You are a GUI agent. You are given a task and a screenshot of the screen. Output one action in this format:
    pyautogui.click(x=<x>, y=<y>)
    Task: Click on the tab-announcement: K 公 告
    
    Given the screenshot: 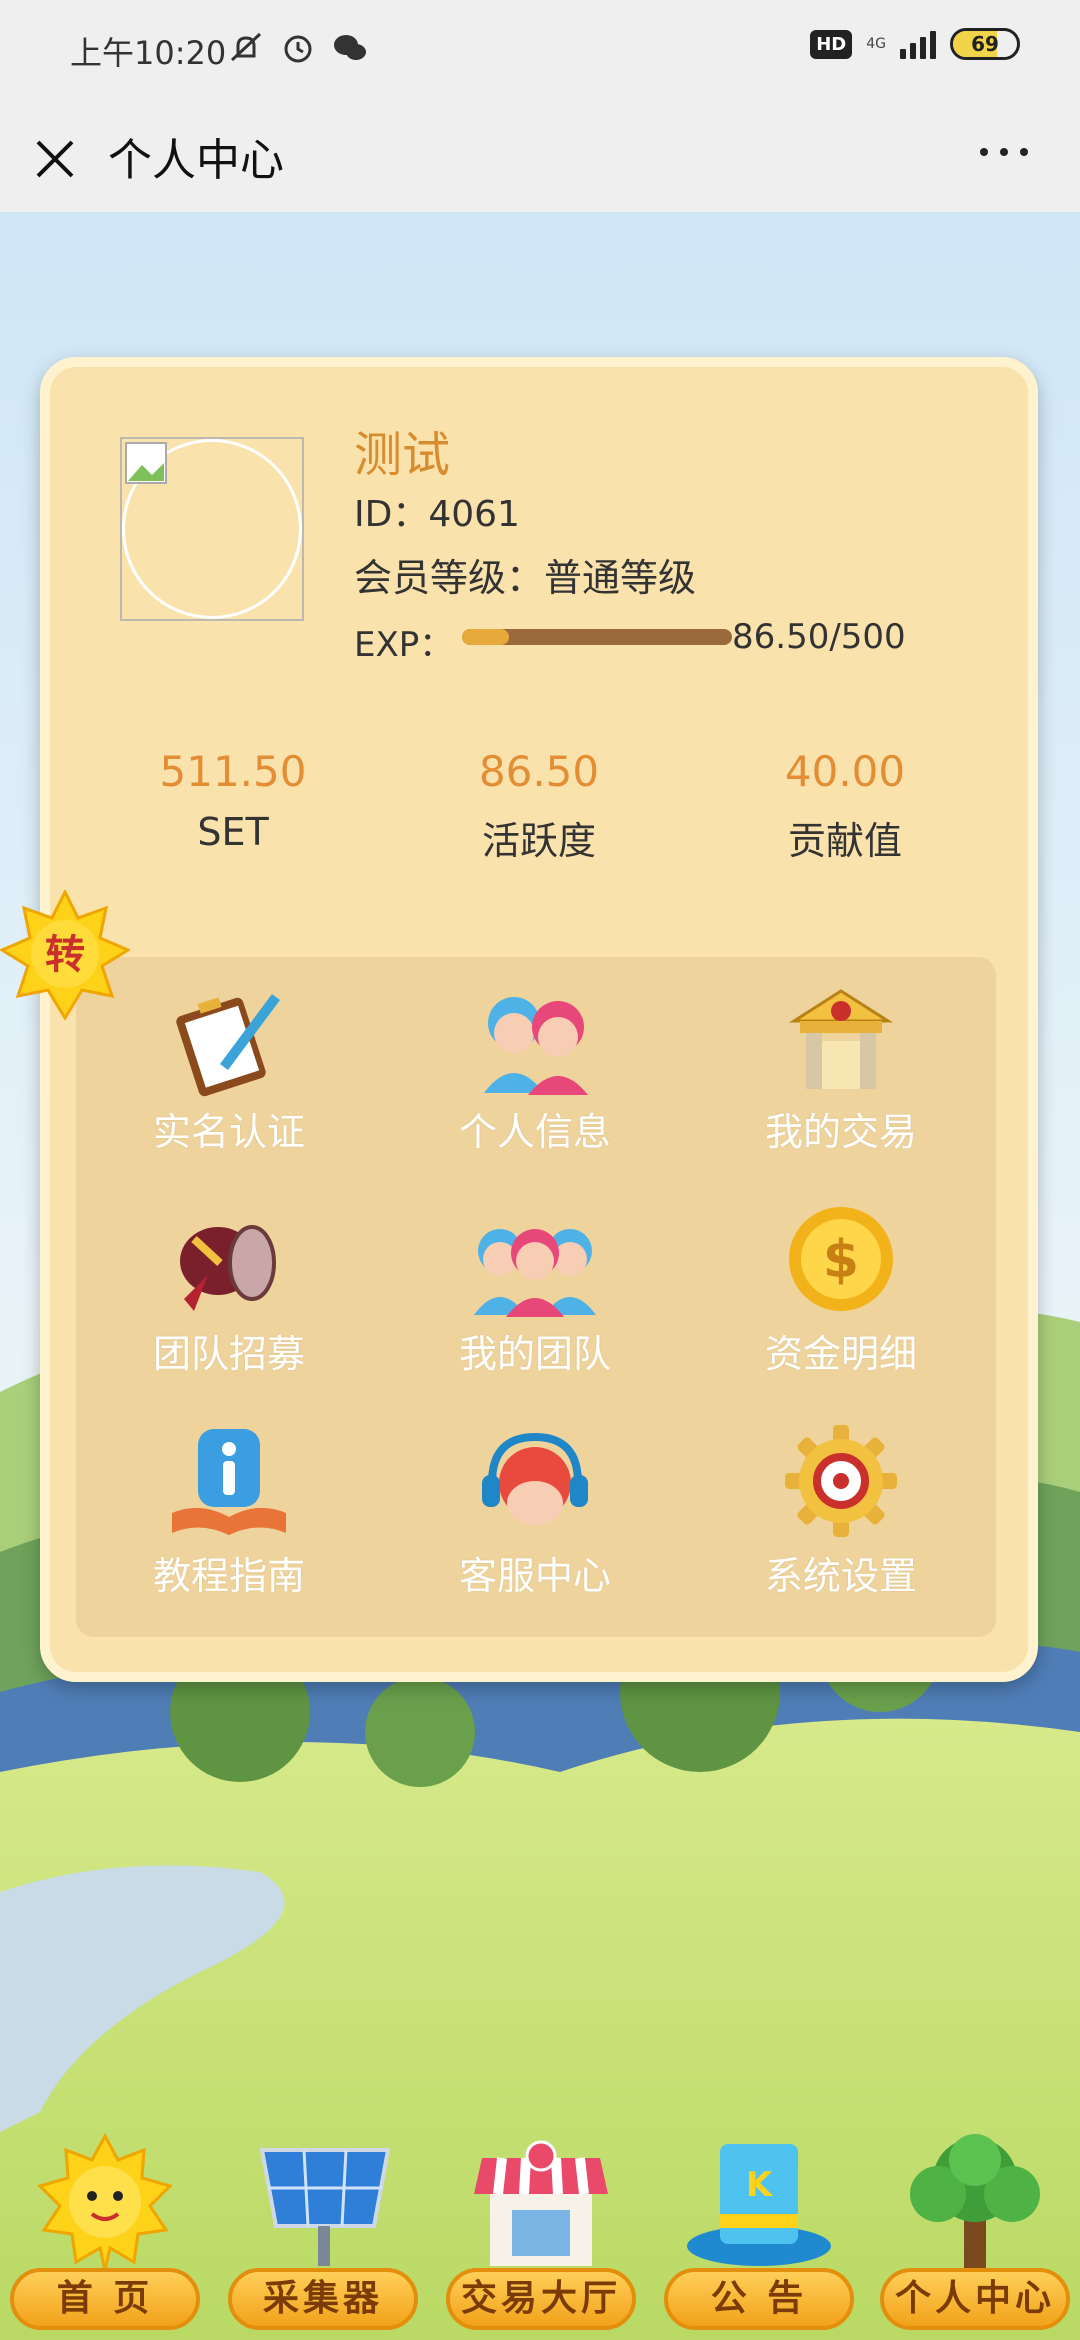 What is the action you would take?
    pyautogui.click(x=759, y=2230)
    